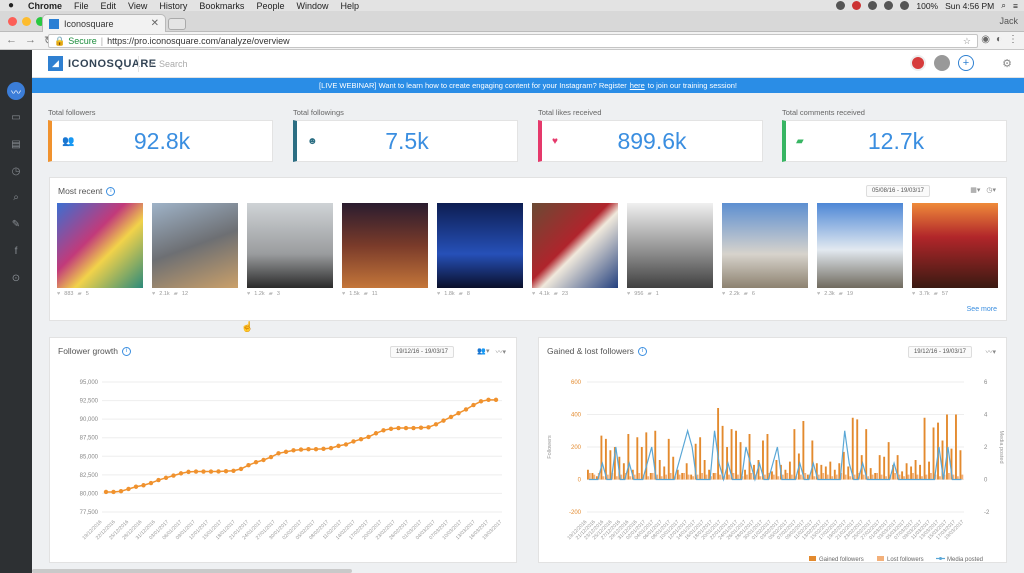 This screenshot has width=1024, height=573. Describe the element at coordinates (905, 5) in the screenshot. I see `volume-icon` at that location.